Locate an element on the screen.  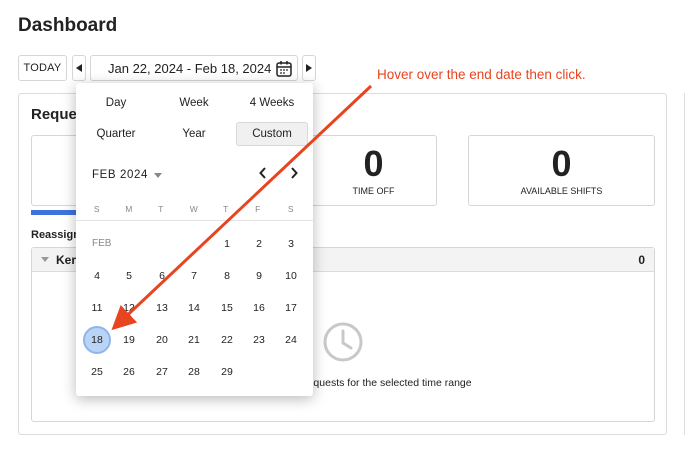
caret-right-icon is located at coordinates (309, 68).